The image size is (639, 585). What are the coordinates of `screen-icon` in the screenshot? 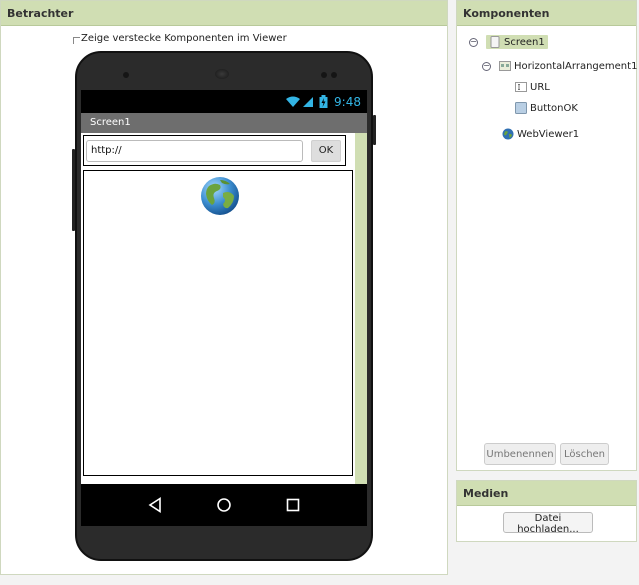 It's located at (495, 42).